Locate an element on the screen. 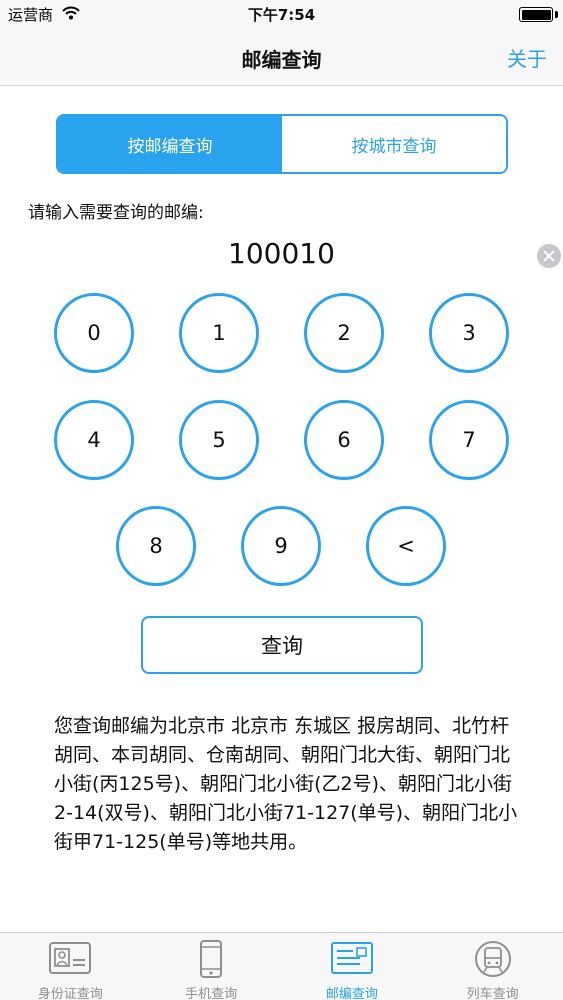 The image size is (563, 1000). key-1: 1 is located at coordinates (219, 333).